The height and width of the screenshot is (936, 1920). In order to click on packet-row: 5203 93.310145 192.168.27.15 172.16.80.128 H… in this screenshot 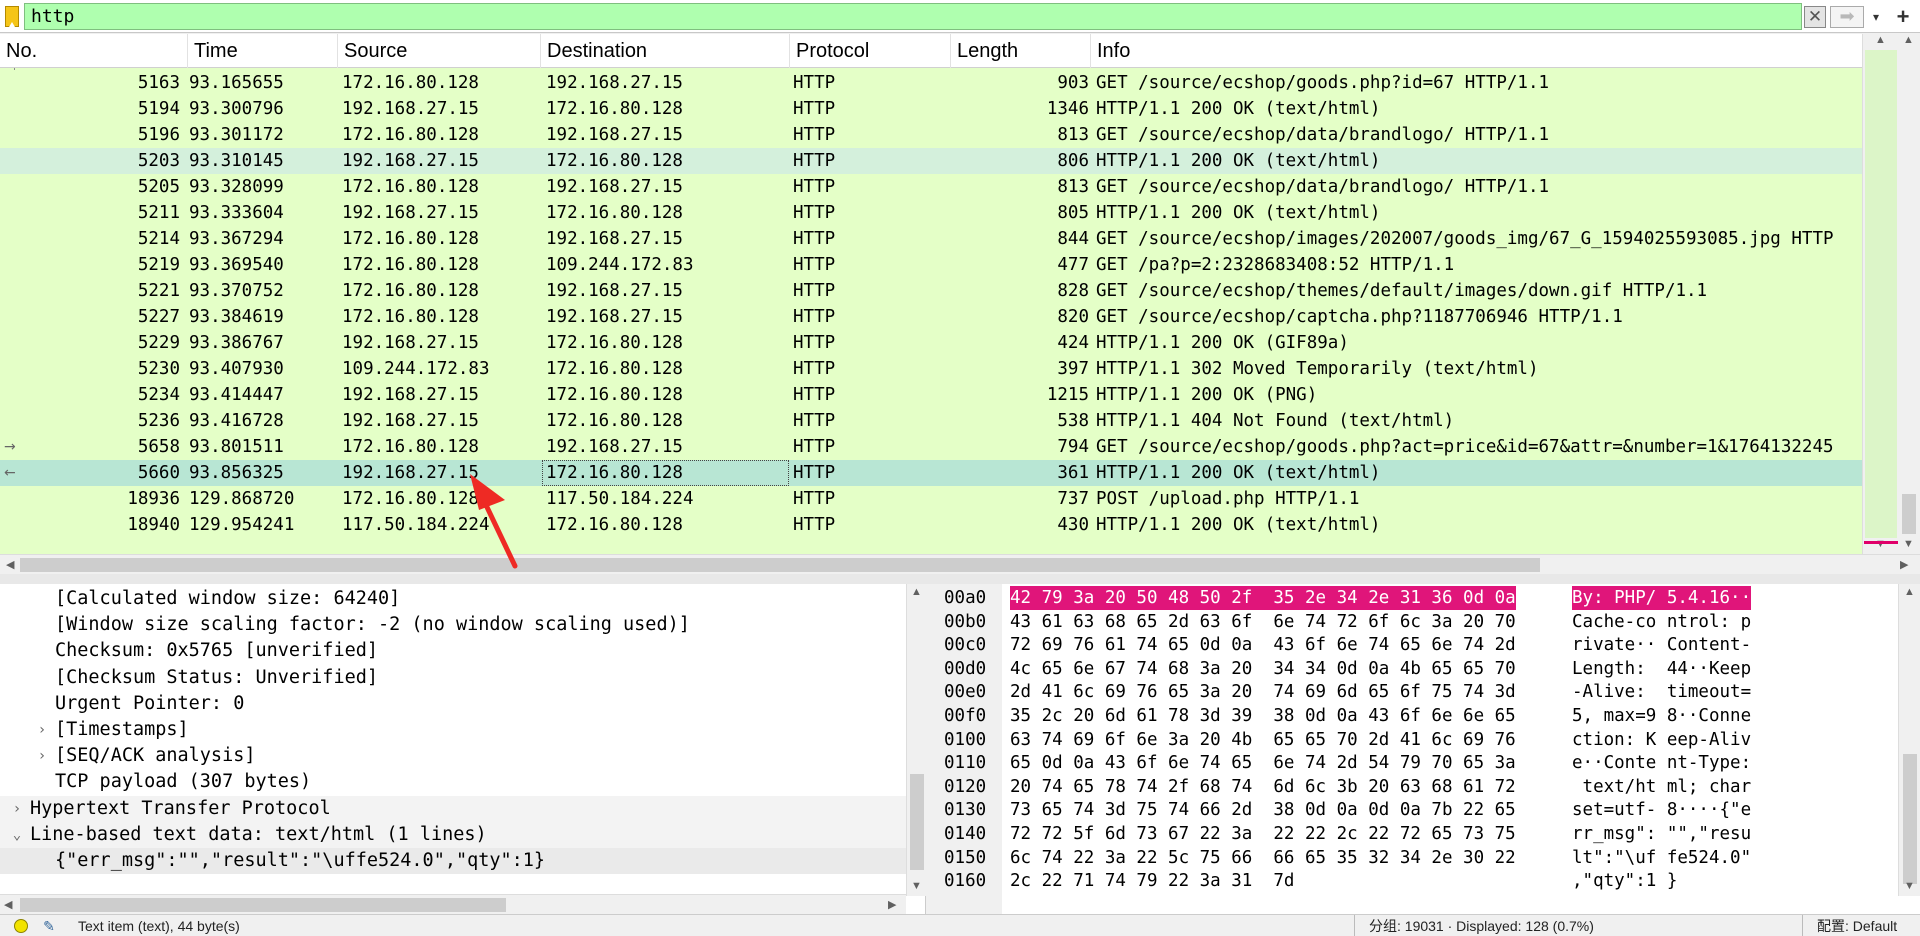, I will do `click(931, 161)`.